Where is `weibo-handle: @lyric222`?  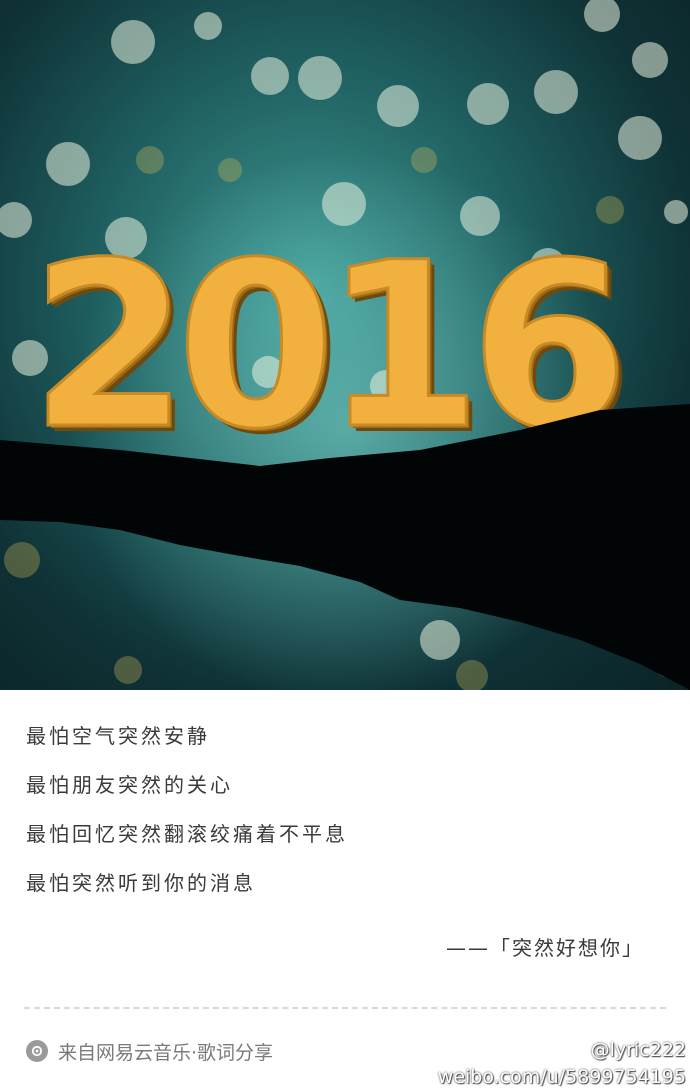
weibo-handle: @lyric222 is located at coordinates (638, 1050).